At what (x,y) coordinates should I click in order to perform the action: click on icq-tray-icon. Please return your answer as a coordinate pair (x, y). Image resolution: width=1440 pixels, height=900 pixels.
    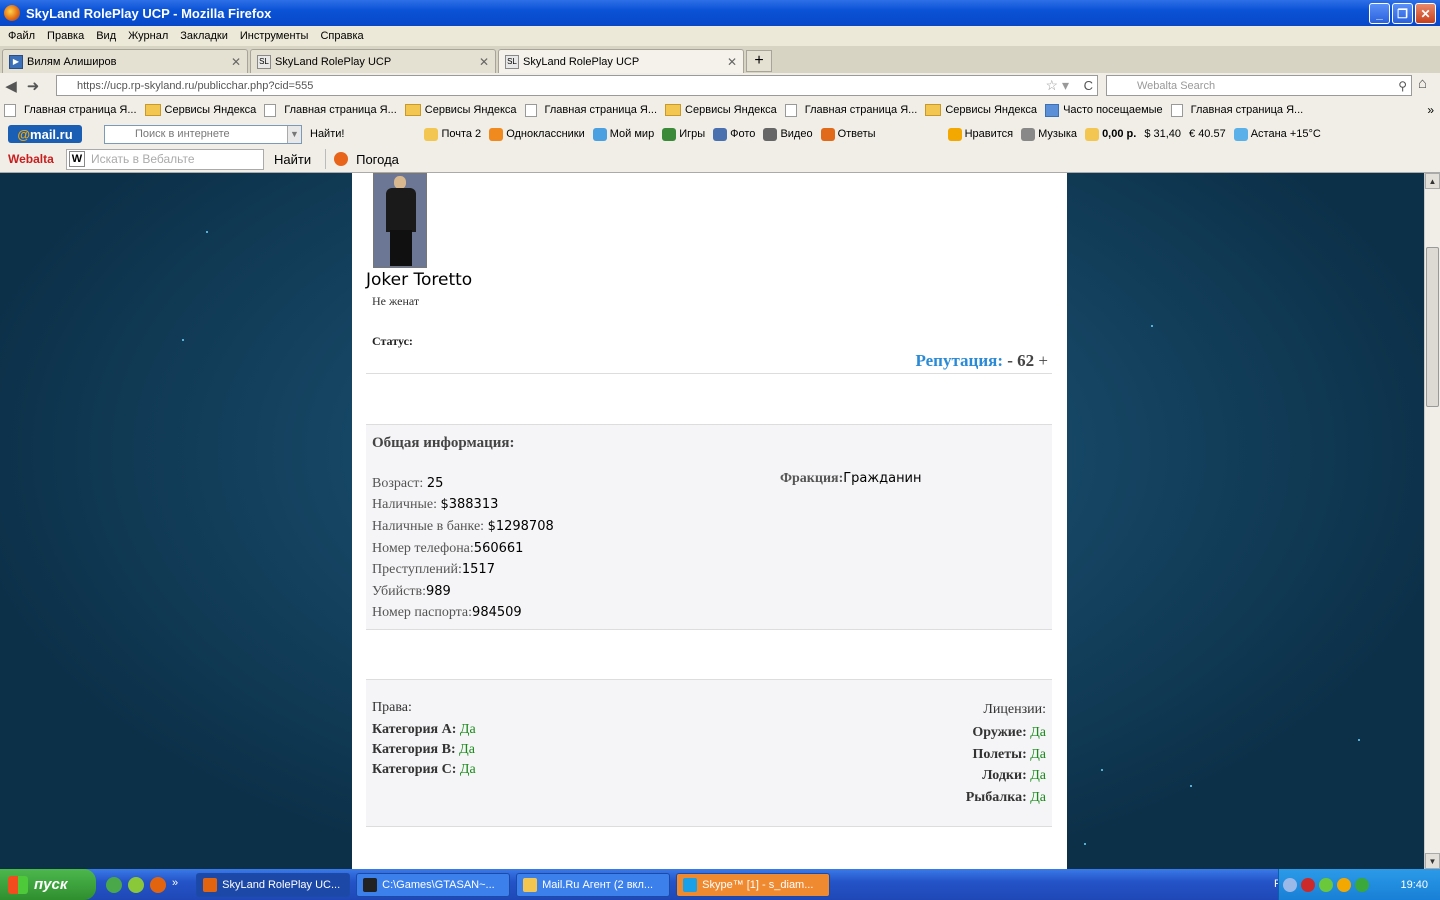
    Looking at the image, I should click on (1362, 884).